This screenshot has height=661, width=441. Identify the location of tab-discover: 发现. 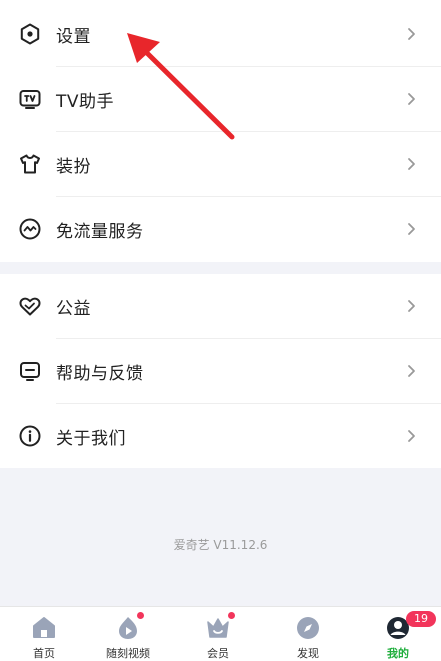
(308, 634).